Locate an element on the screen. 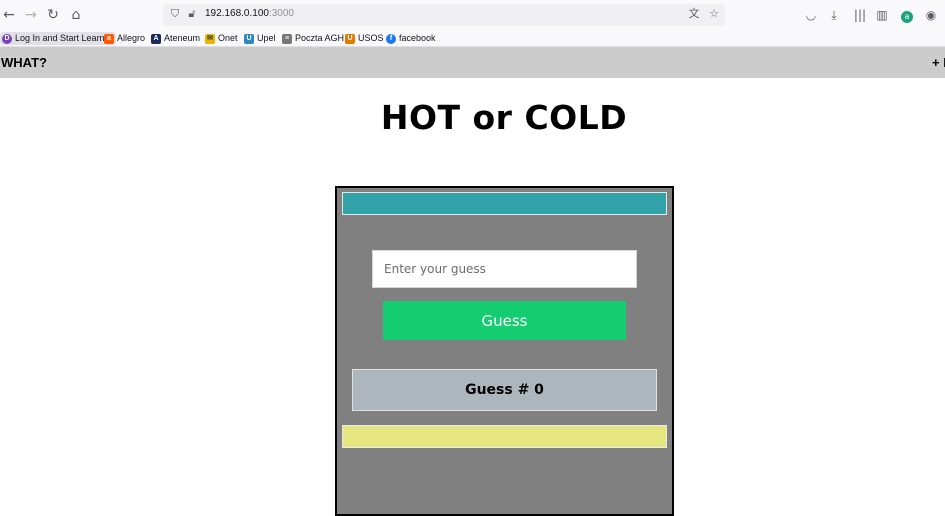  url-port: :3000 is located at coordinates (281, 13).